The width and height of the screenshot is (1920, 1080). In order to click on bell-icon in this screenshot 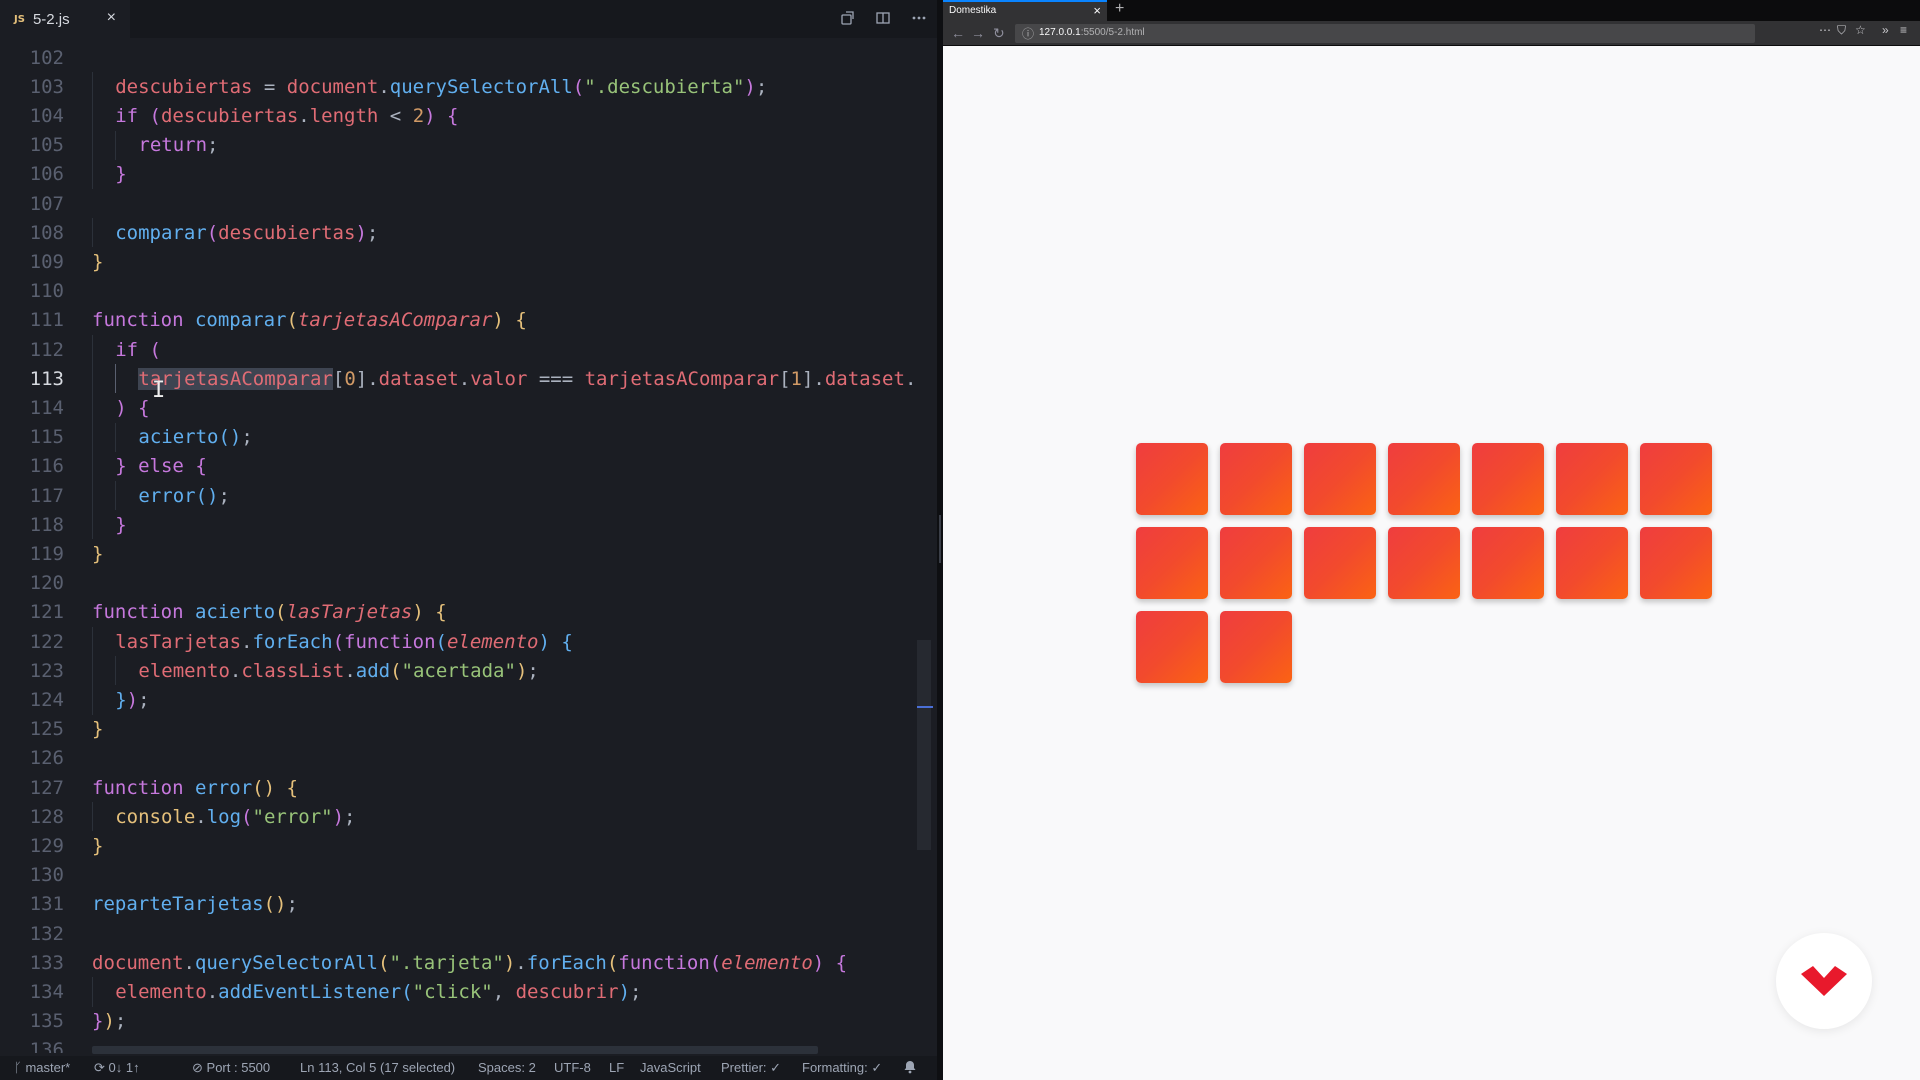, I will do `click(910, 1068)`.